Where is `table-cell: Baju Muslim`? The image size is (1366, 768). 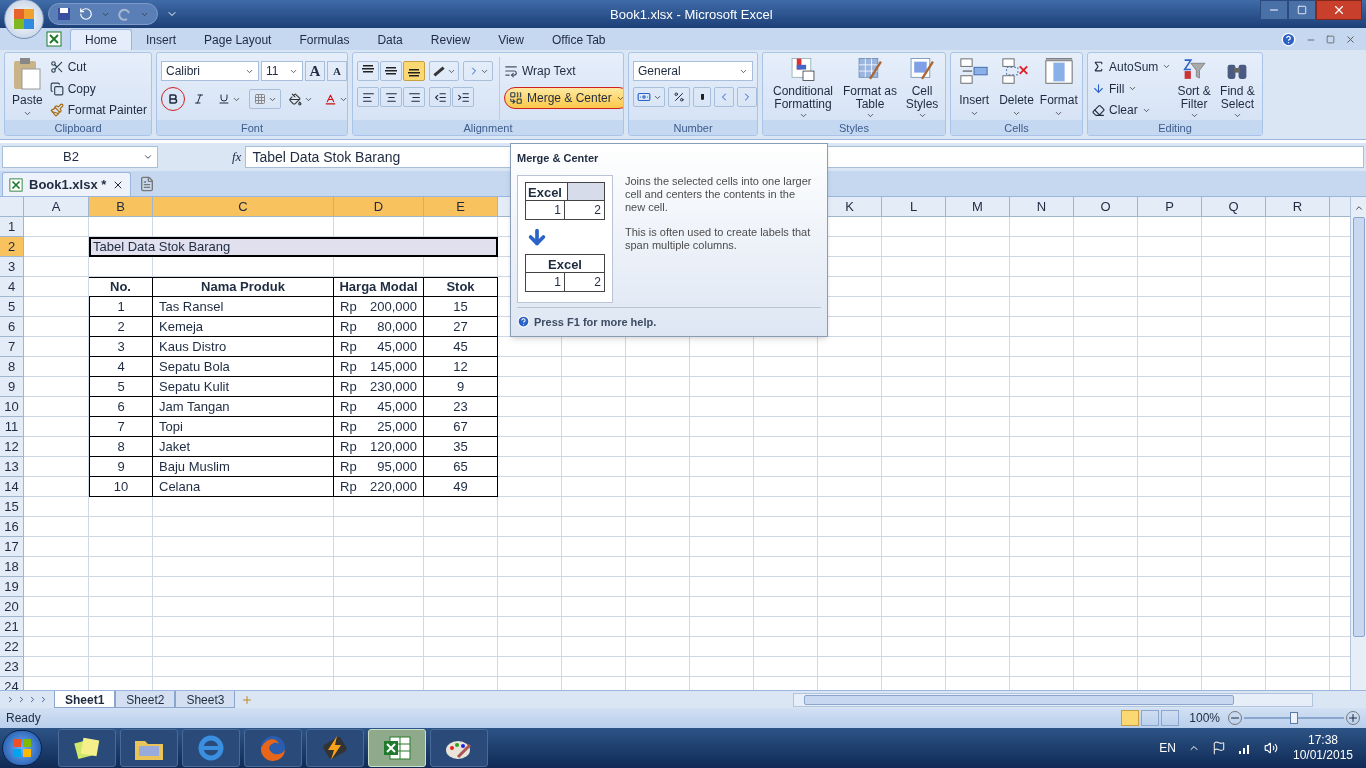
table-cell: Baju Muslim is located at coordinates (243, 467).